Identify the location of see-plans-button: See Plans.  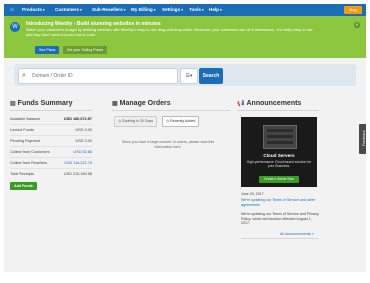
(47, 50).